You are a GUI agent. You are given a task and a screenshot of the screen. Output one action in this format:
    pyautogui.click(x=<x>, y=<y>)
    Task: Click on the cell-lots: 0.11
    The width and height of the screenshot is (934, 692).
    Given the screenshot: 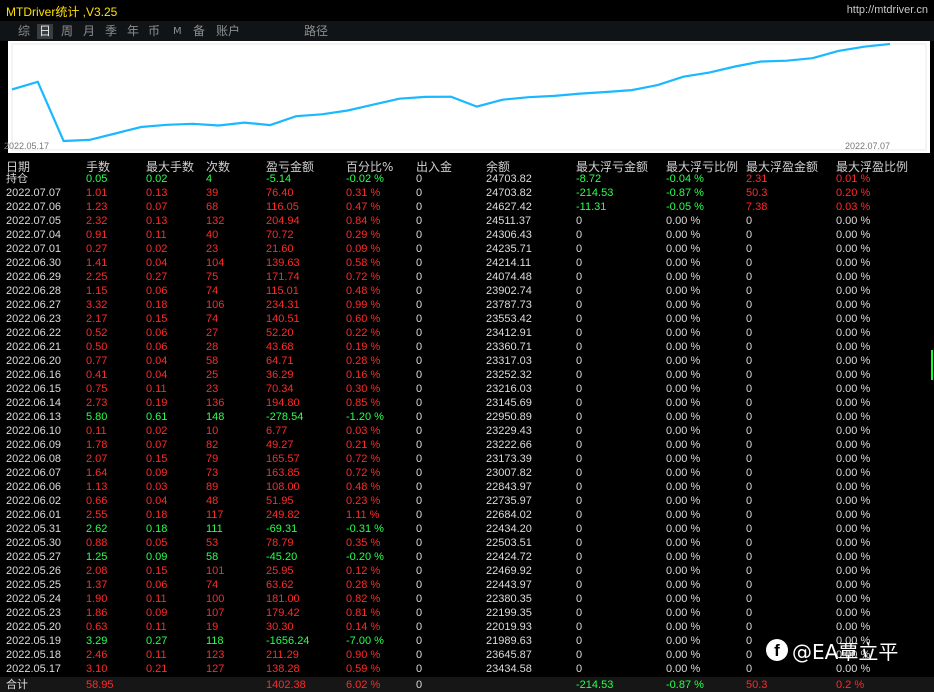 What is the action you would take?
    pyautogui.click(x=96, y=431)
    